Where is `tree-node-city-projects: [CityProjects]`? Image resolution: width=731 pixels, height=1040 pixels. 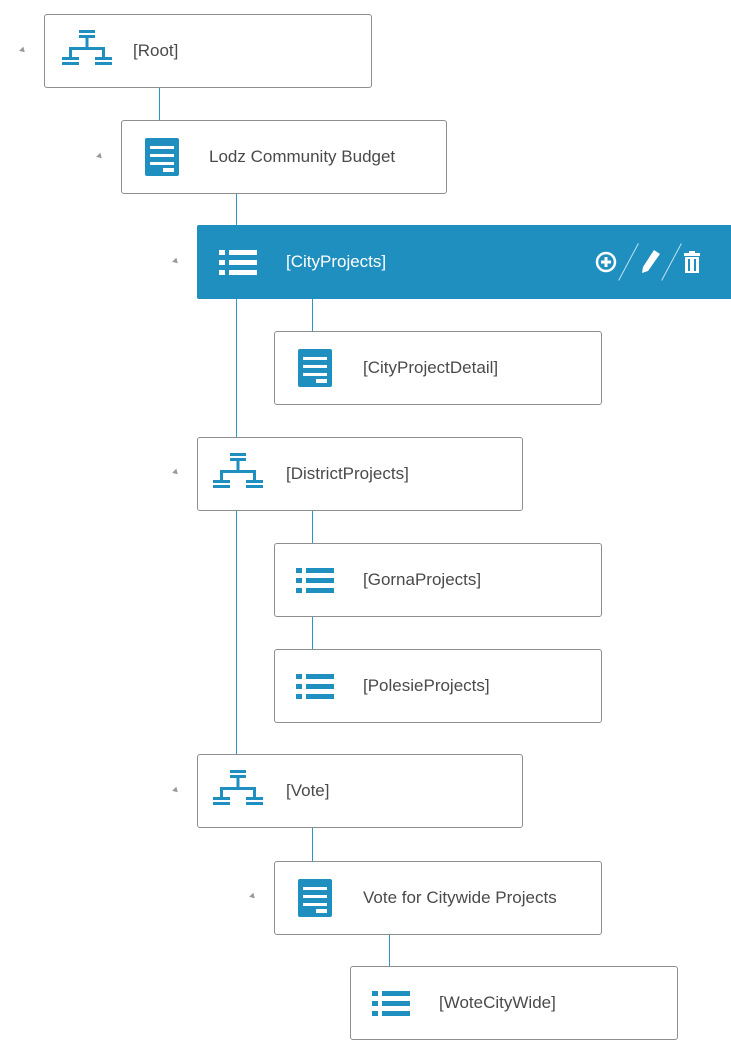 tree-node-city-projects: [CityProjects] is located at coordinates (464, 262).